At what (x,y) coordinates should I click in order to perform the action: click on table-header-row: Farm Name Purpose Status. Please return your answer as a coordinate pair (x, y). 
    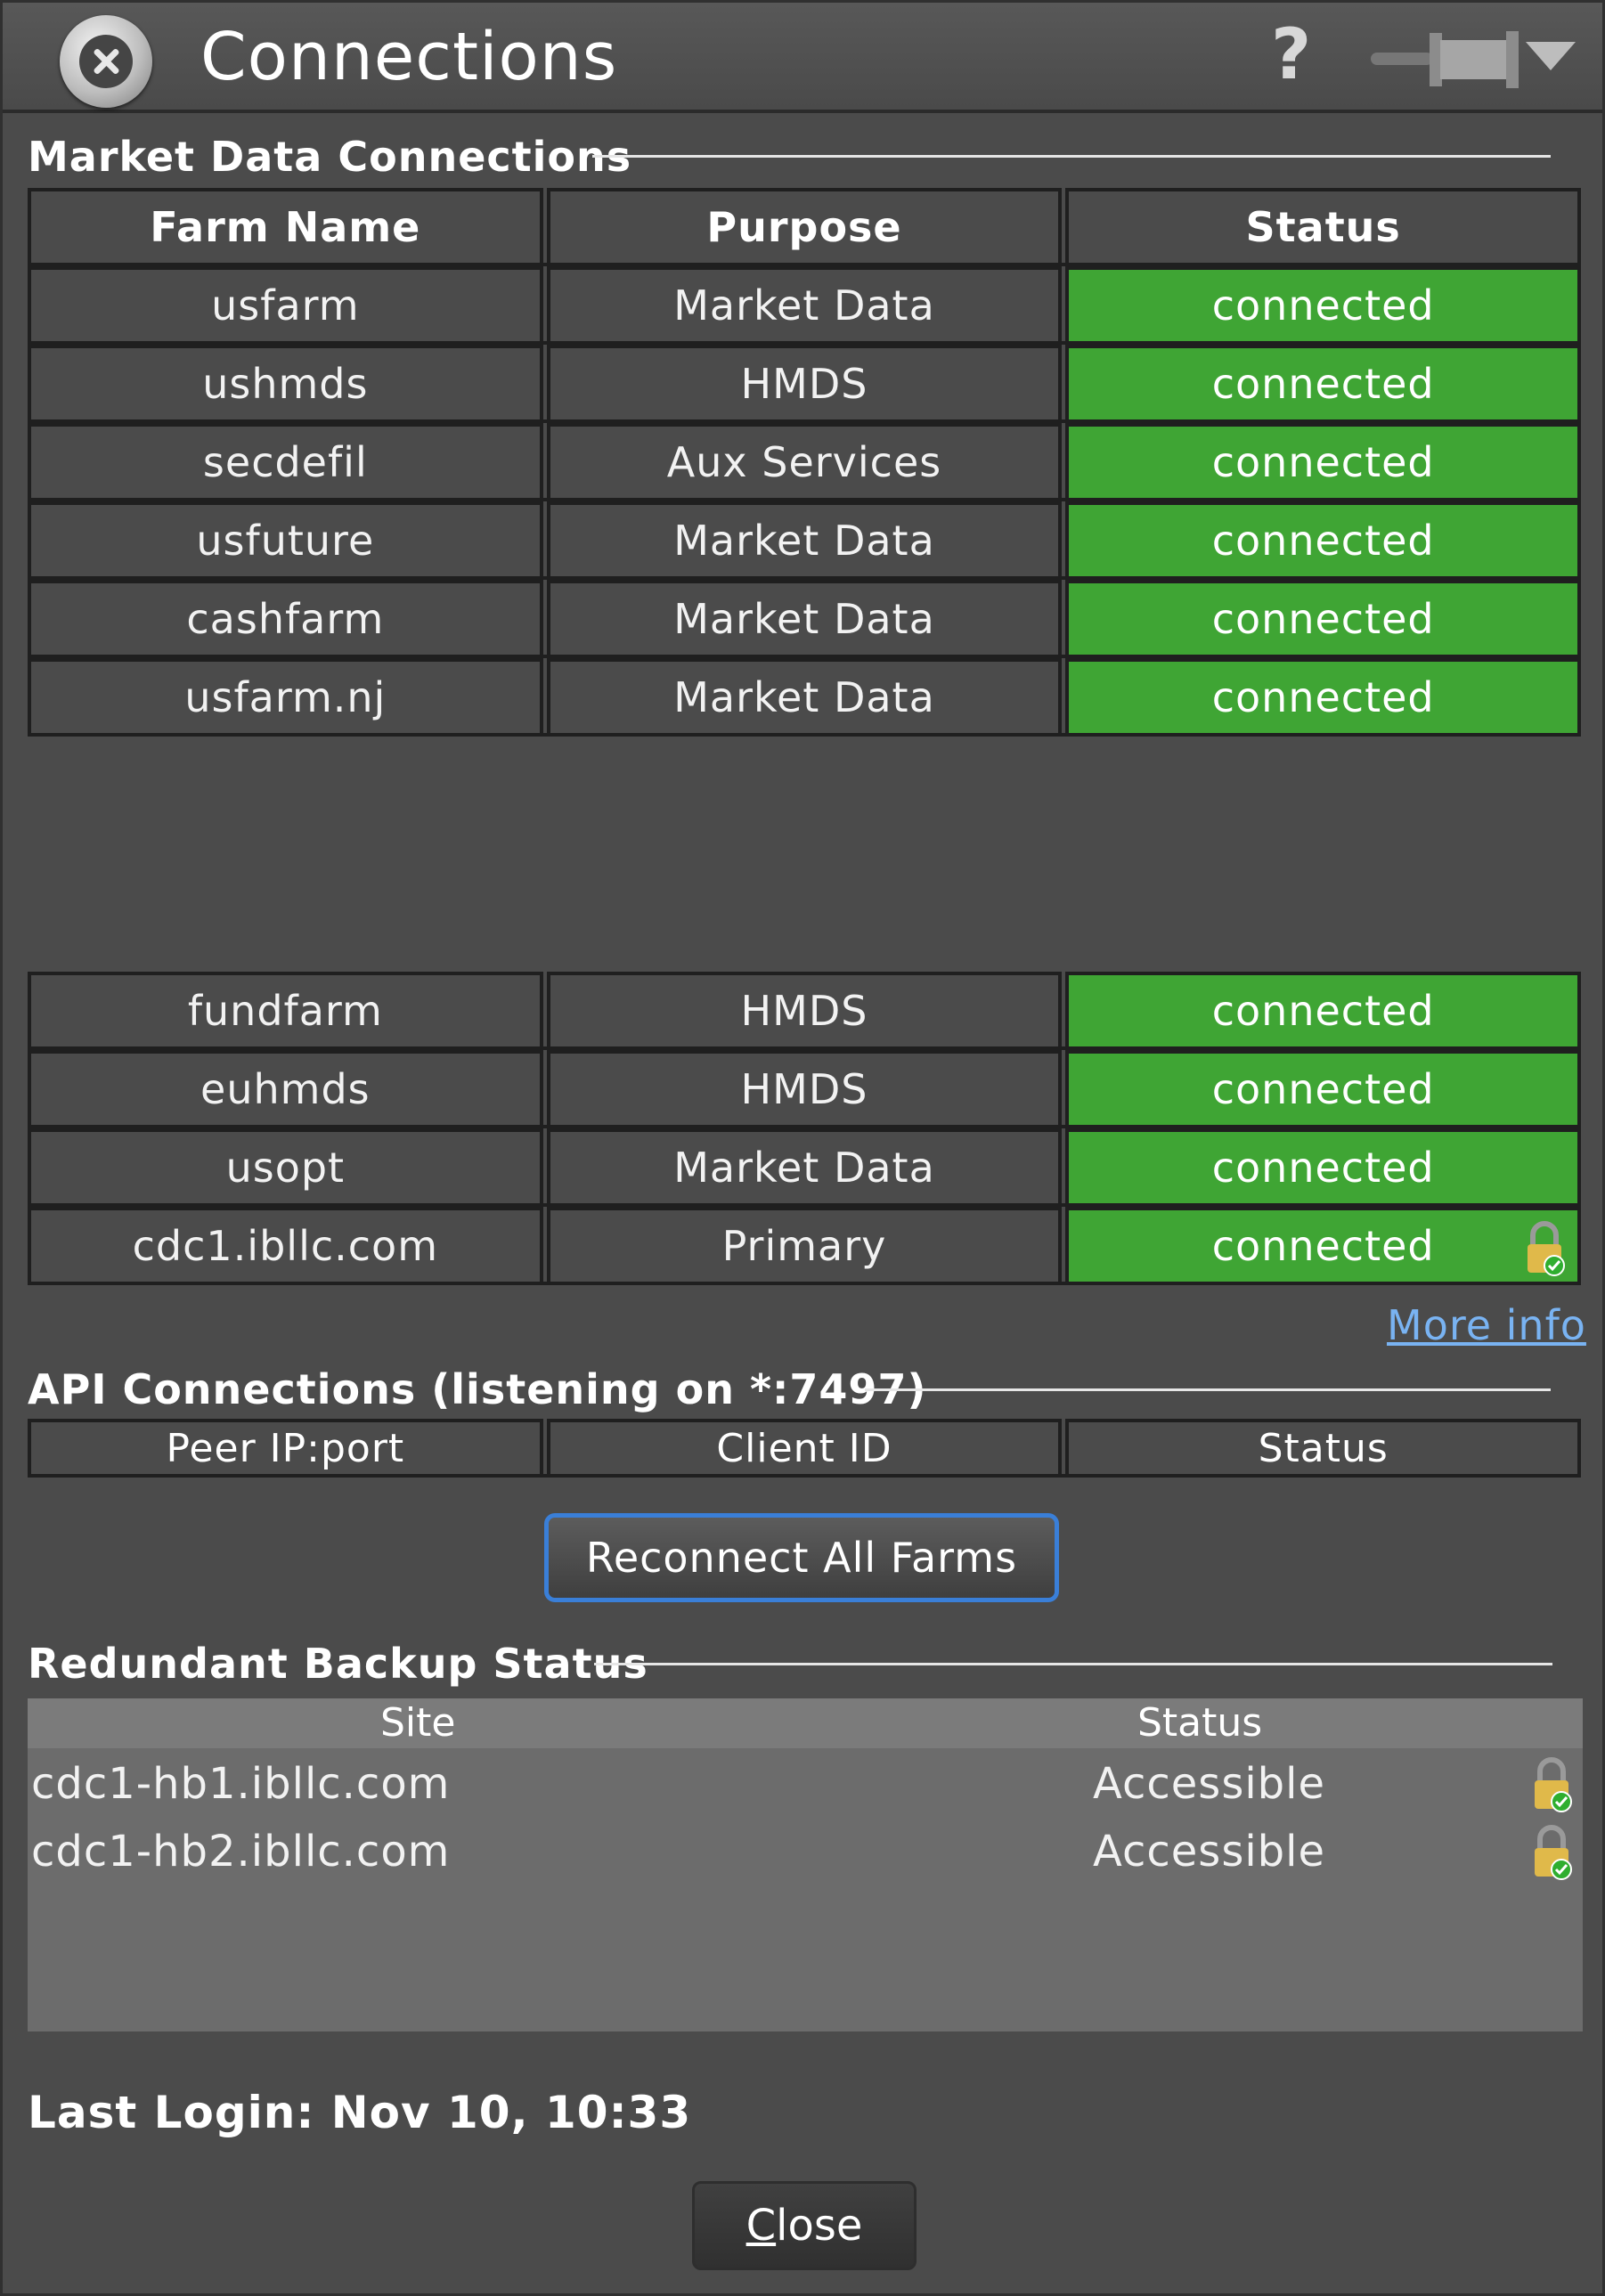
    Looking at the image, I should click on (805, 227).